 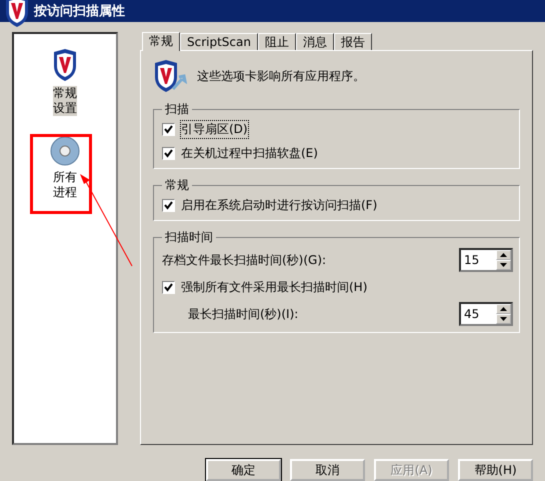 What do you see at coordinates (274, 287) in the screenshot?
I see `checkbox-label: 强制所有文件采用最长扫描时间(H)` at bounding box center [274, 287].